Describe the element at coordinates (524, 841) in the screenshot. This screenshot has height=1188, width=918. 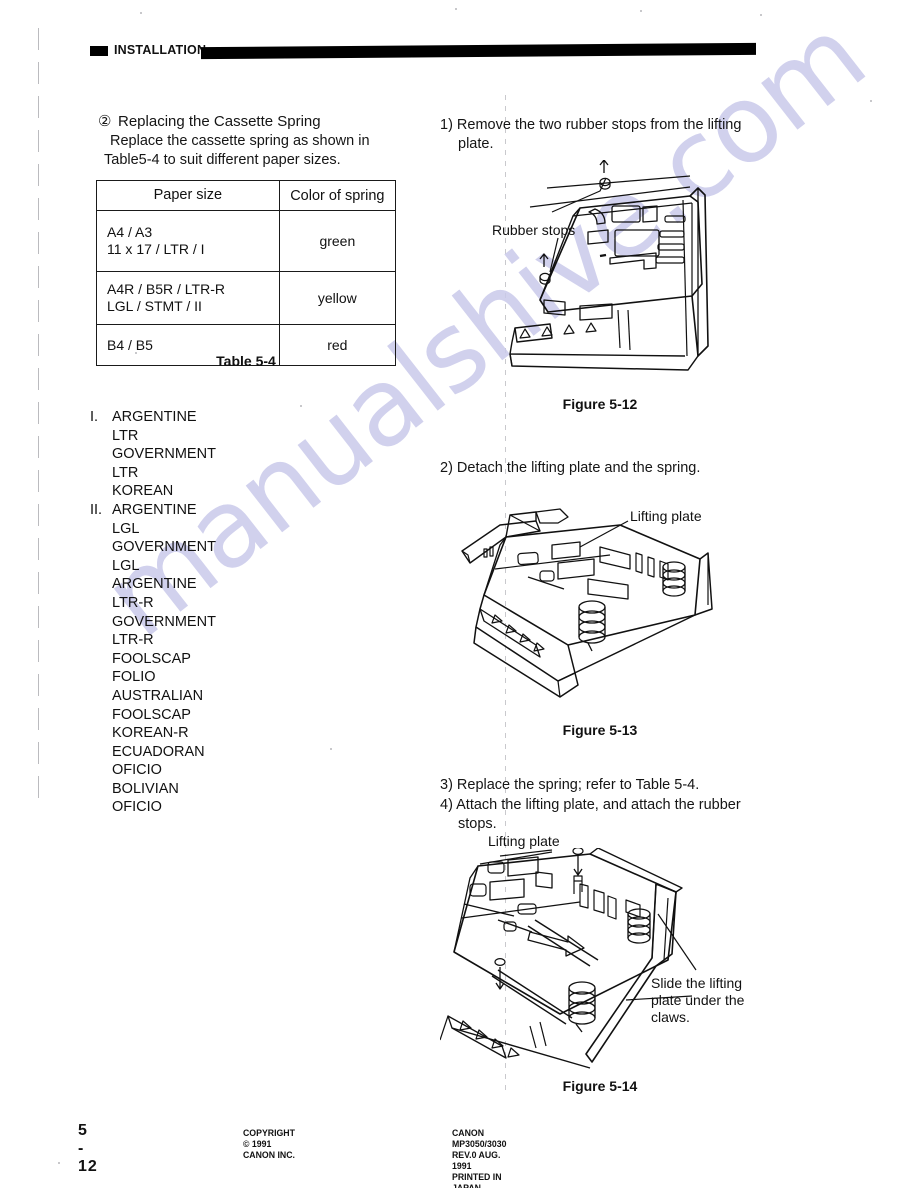
I see `figure-5-14-callout-lifting-plate: Lifting plate` at that location.